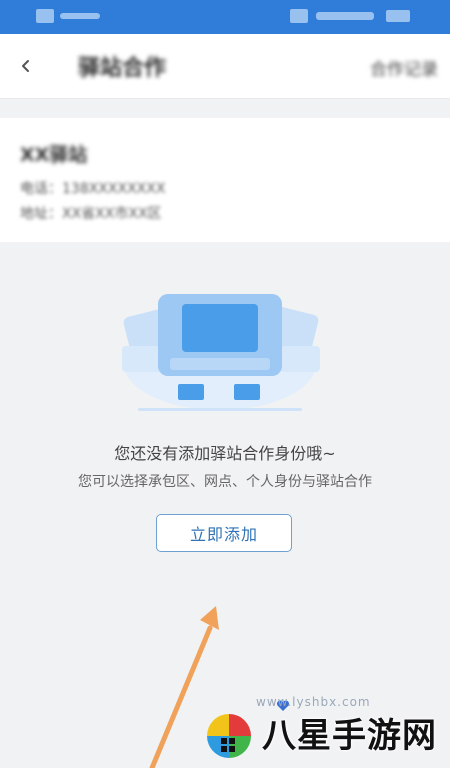  I want to click on status-bar, so click(225, 17).